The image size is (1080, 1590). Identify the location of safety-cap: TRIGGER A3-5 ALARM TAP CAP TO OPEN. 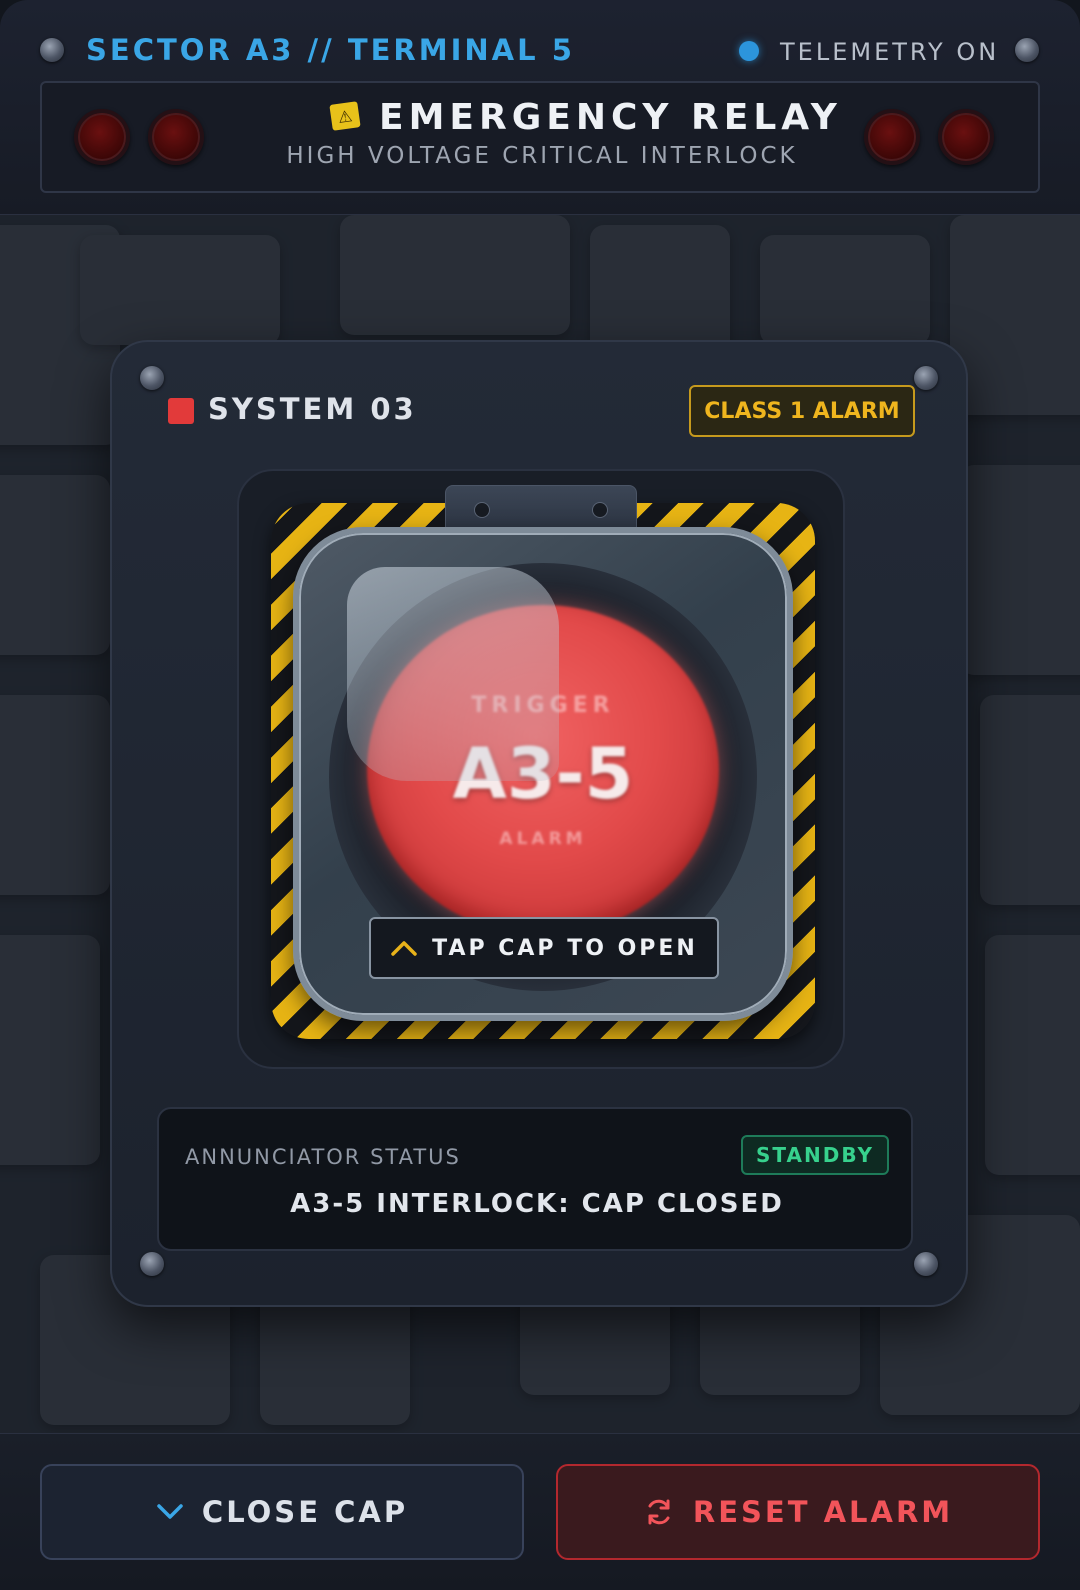
(543, 774).